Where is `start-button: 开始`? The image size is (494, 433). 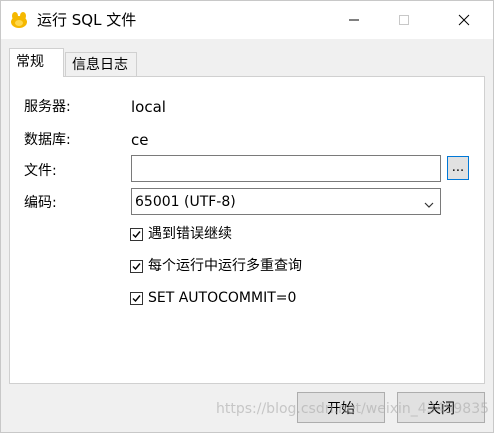 start-button: 开始 is located at coordinates (341, 407).